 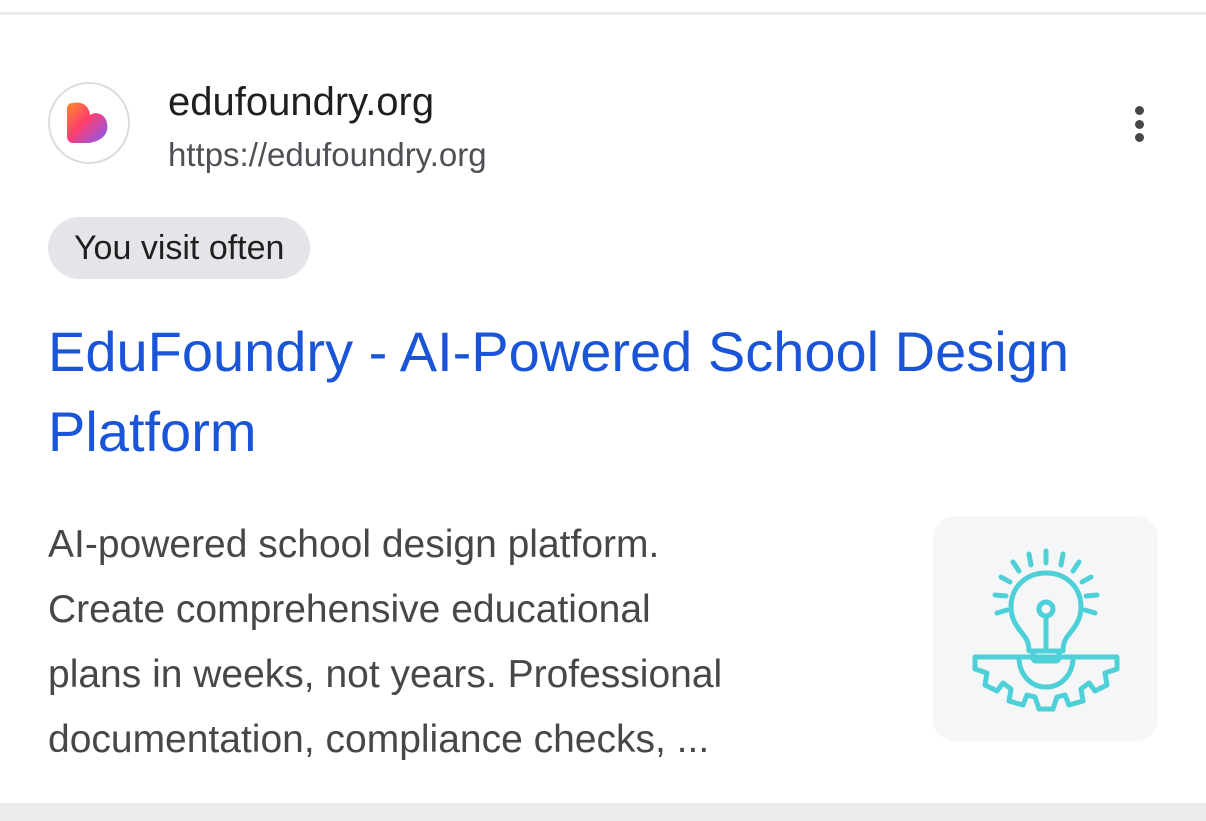 I want to click on more-options-button, so click(x=1139, y=124).